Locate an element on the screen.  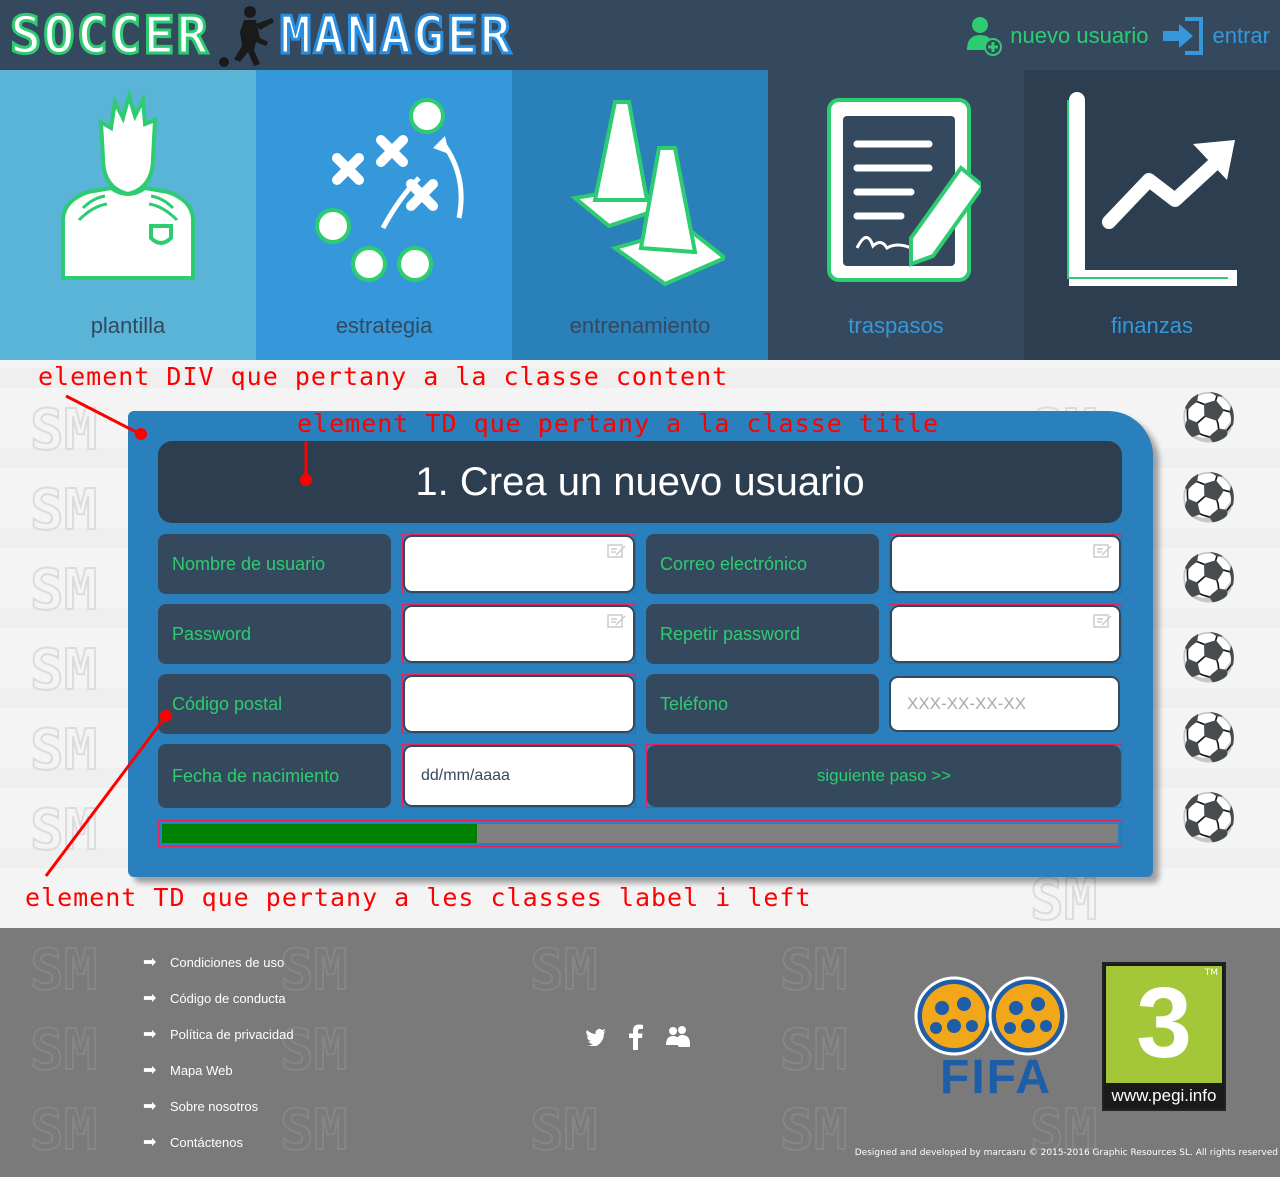
email-field-cell is located at coordinates (1005, 564).